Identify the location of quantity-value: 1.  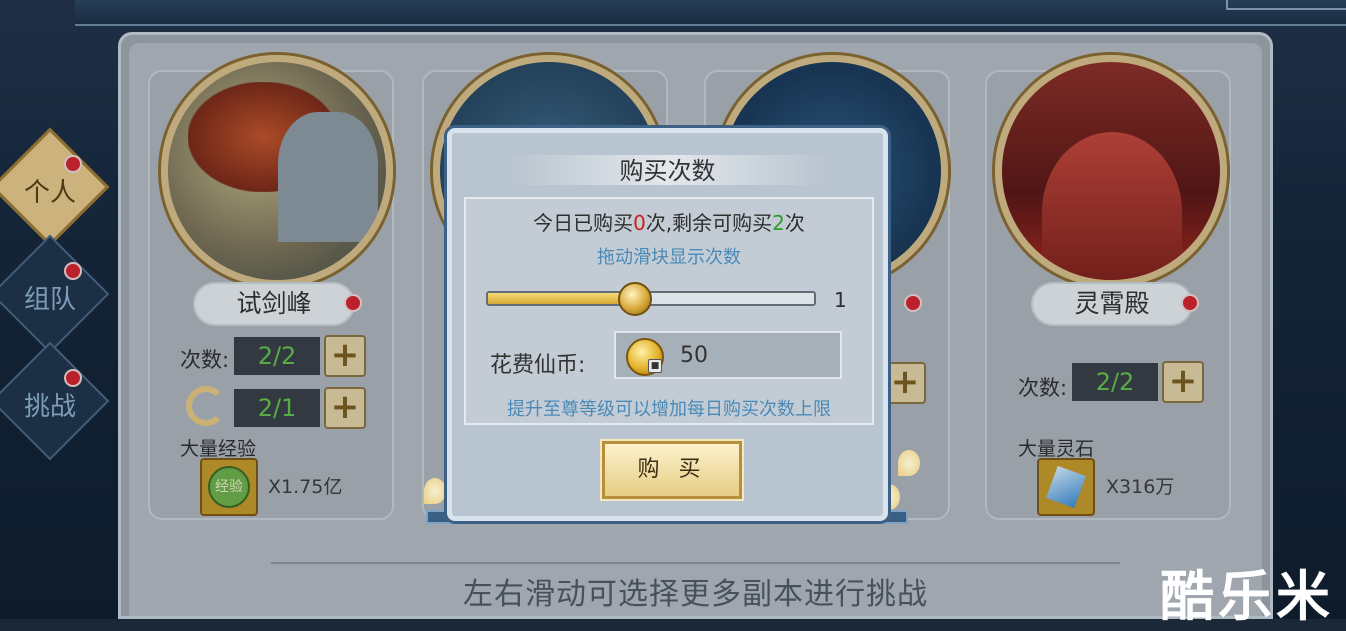
(840, 300).